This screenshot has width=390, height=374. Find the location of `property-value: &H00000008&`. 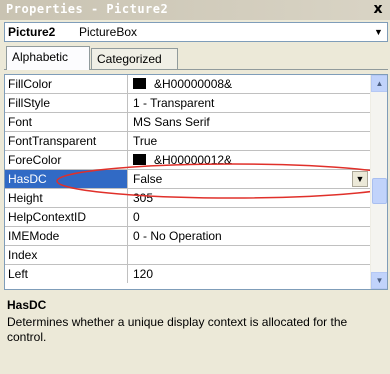

property-value: &H00000008& is located at coordinates (249, 84).